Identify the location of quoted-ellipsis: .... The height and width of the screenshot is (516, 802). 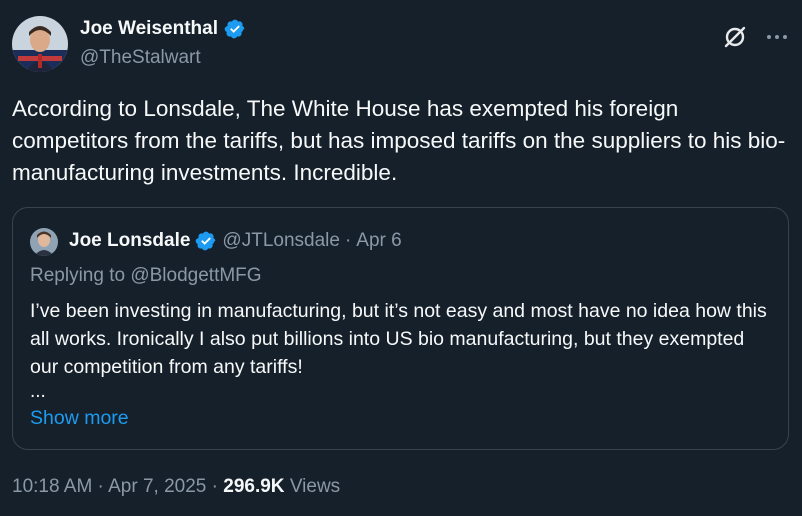
(38, 391).